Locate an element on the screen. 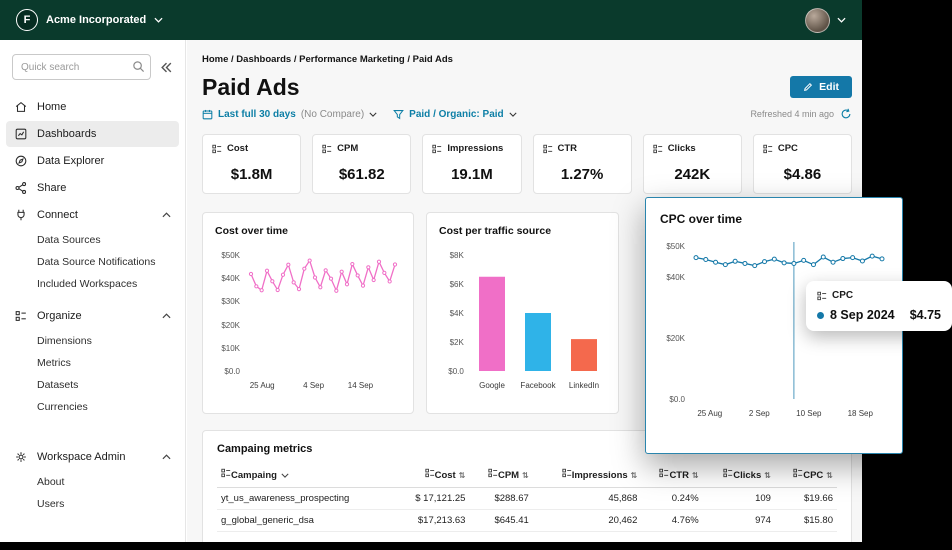 This screenshot has height=550, width=952. user-menu is located at coordinates (825, 20).